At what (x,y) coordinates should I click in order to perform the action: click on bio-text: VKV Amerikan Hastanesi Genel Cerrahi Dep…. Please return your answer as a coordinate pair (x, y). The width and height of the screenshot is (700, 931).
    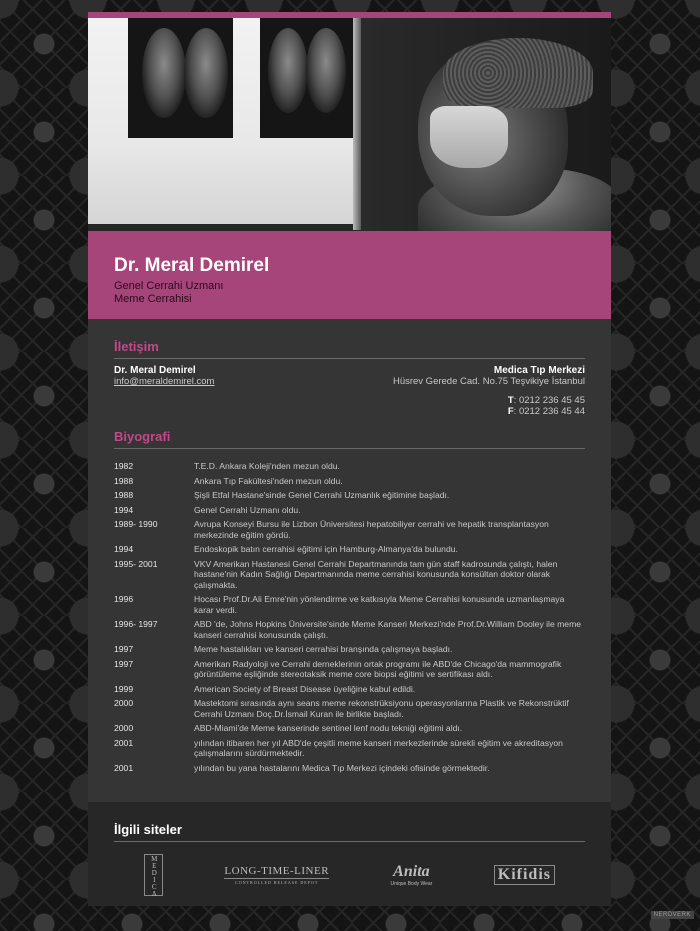
    Looking at the image, I should click on (376, 574).